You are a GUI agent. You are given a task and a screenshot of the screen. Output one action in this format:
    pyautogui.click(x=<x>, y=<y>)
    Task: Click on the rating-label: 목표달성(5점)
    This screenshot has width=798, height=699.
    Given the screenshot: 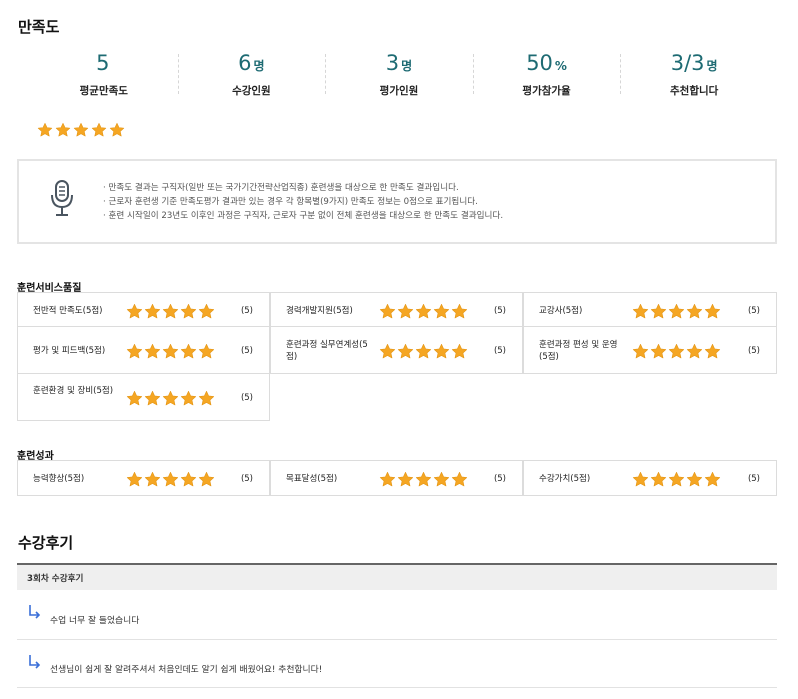 What is the action you would take?
    pyautogui.click(x=312, y=479)
    